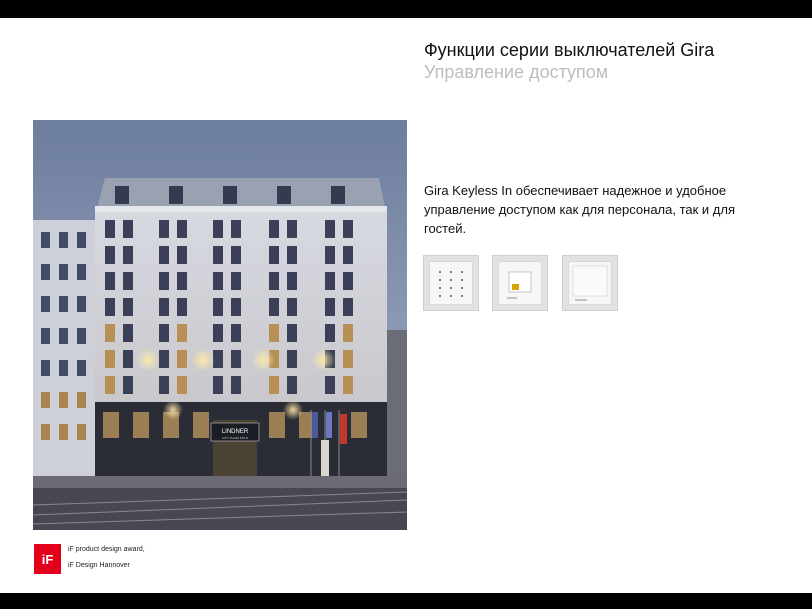 The image size is (812, 609). What do you see at coordinates (406, 9) in the screenshot?
I see `top-bar` at bounding box center [406, 9].